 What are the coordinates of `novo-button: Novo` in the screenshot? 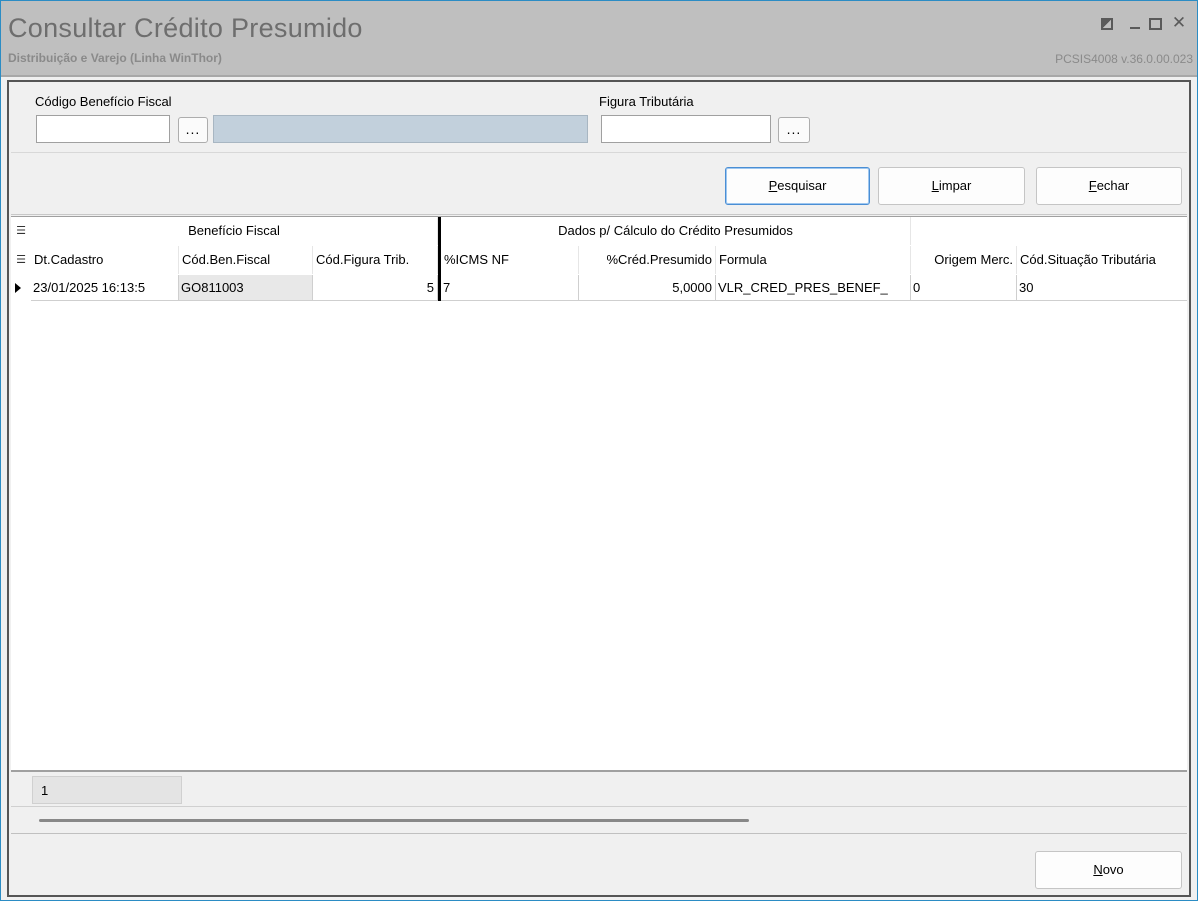 It's located at (1108, 870).